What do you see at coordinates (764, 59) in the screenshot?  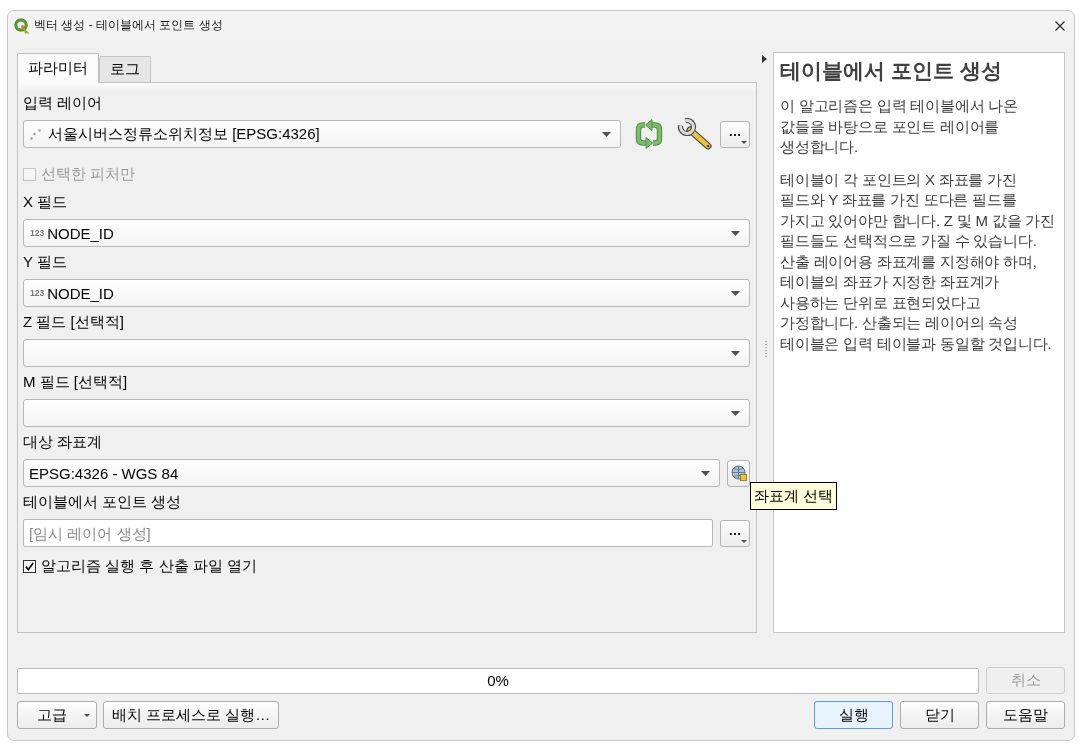 I see `collapse-arrow-icon` at bounding box center [764, 59].